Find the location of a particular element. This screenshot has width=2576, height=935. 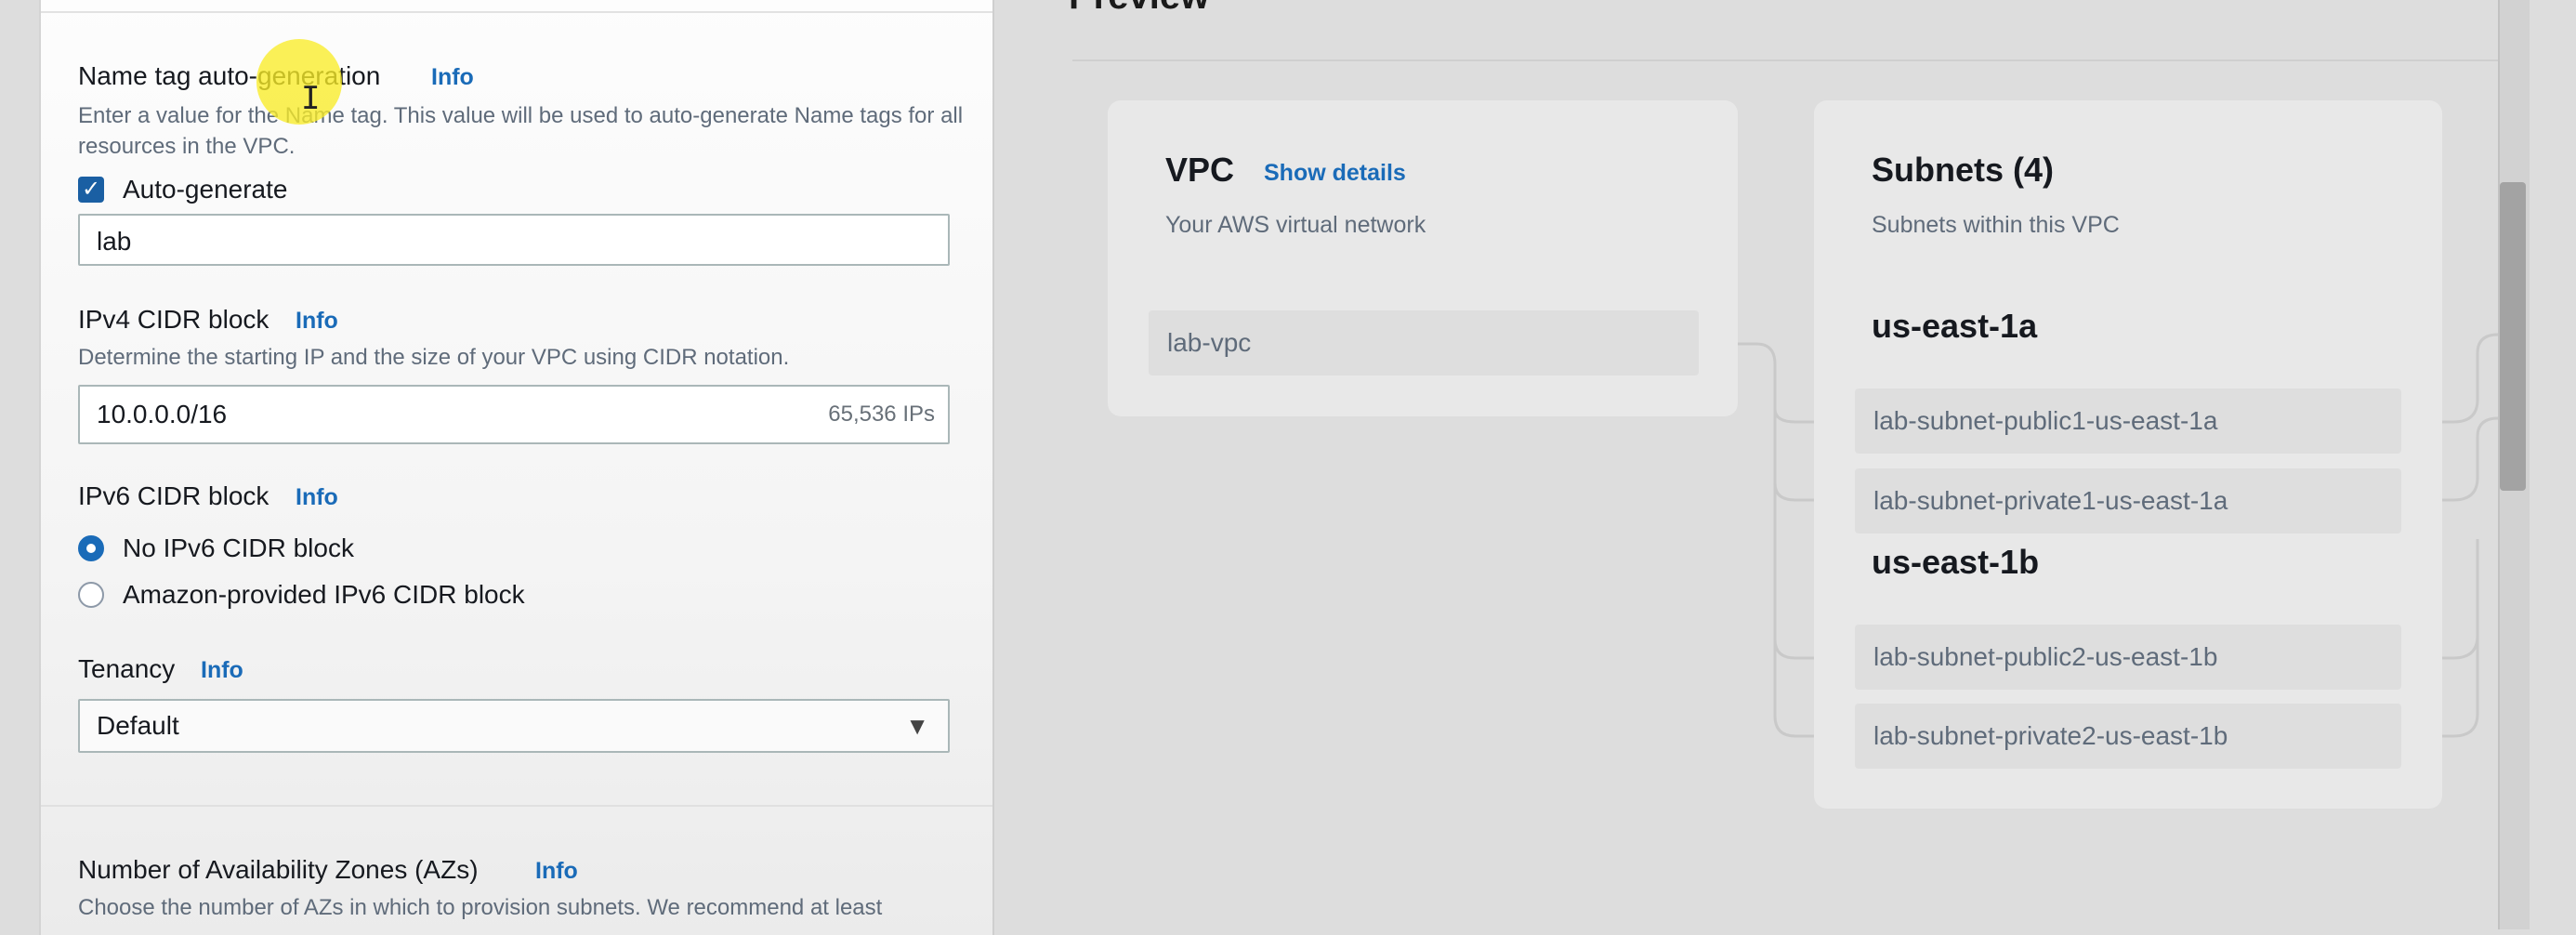

subnet-node-private2: lab-subnet-private2-us-east-1b is located at coordinates (2128, 736).